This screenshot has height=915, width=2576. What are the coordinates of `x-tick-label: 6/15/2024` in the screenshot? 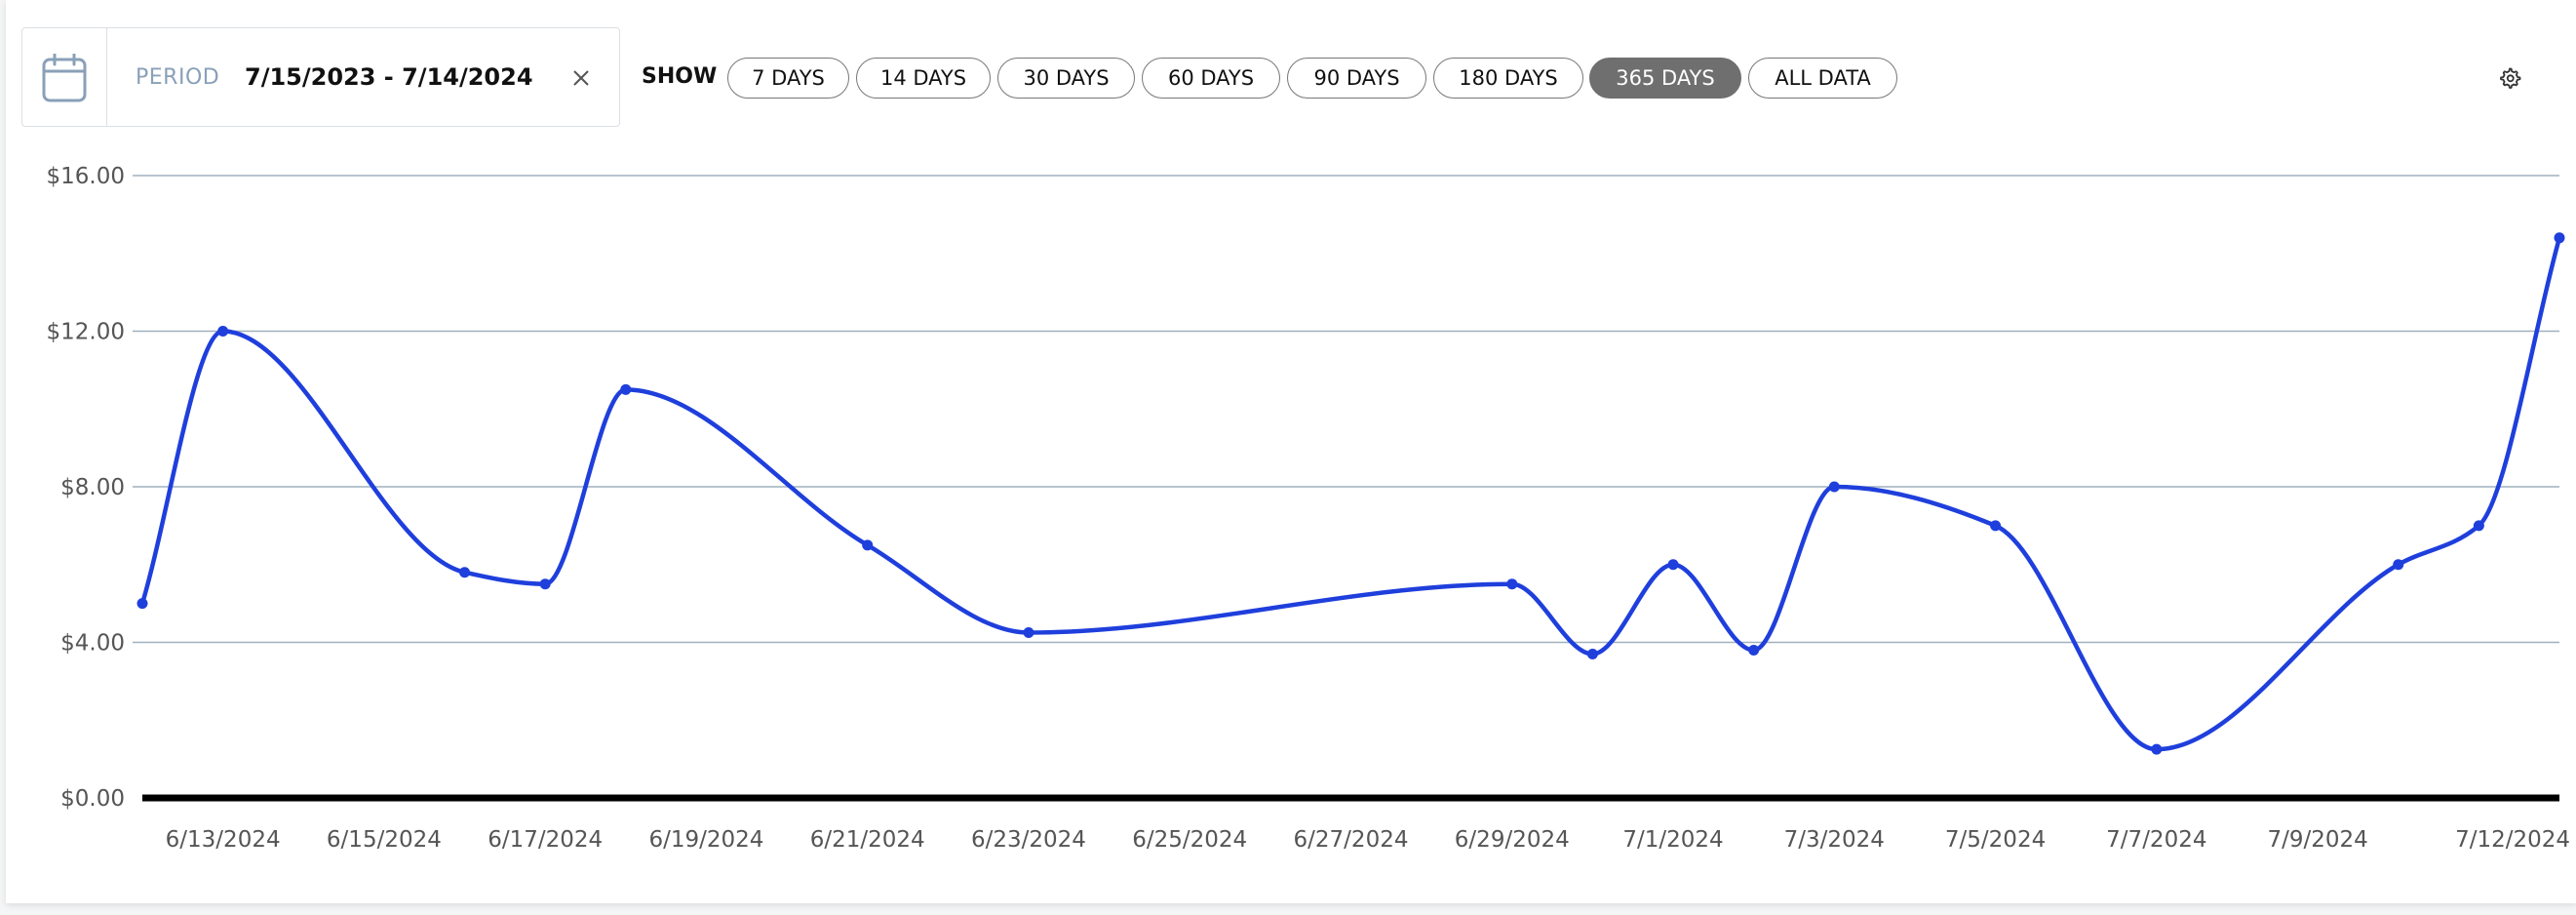 It's located at (384, 840).